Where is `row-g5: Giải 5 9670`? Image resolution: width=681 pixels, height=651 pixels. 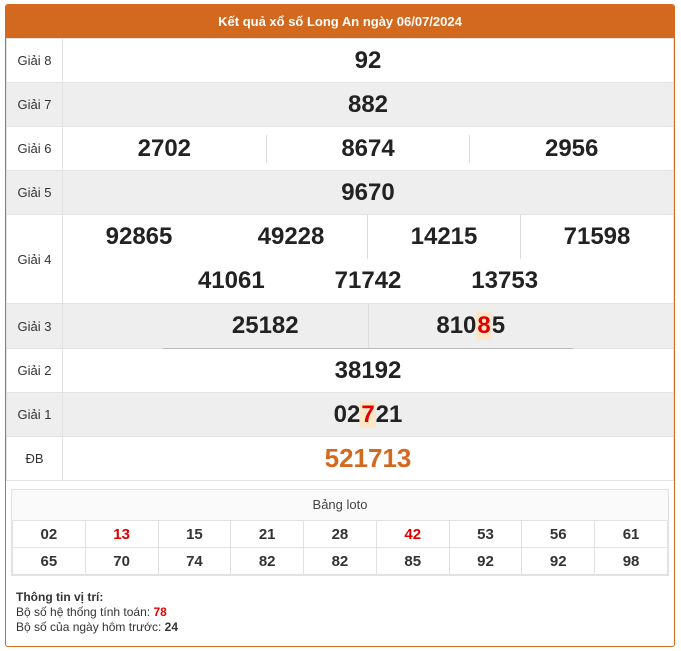
row-g5: Giải 5 9670 is located at coordinates (340, 192).